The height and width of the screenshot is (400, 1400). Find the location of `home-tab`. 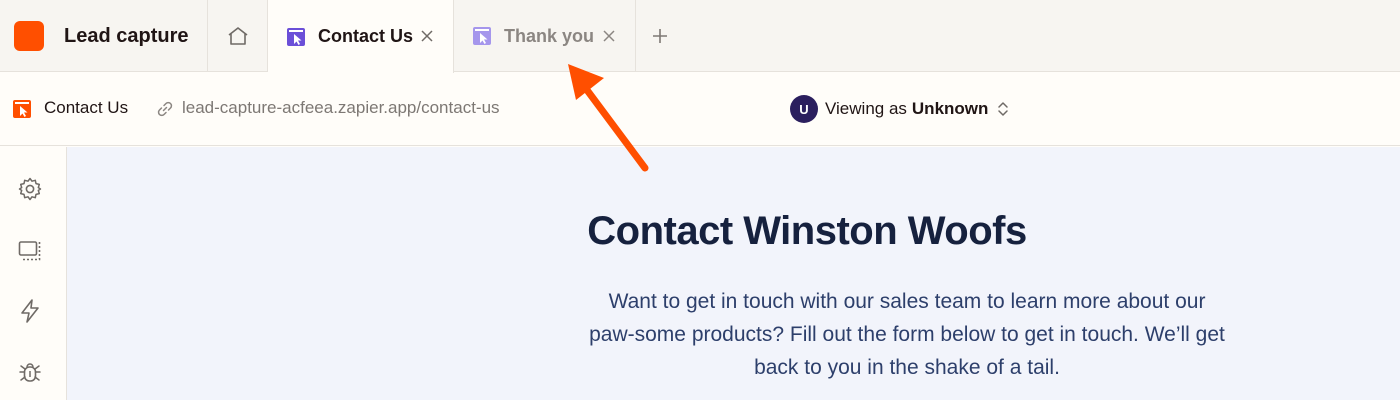

home-tab is located at coordinates (238, 36).